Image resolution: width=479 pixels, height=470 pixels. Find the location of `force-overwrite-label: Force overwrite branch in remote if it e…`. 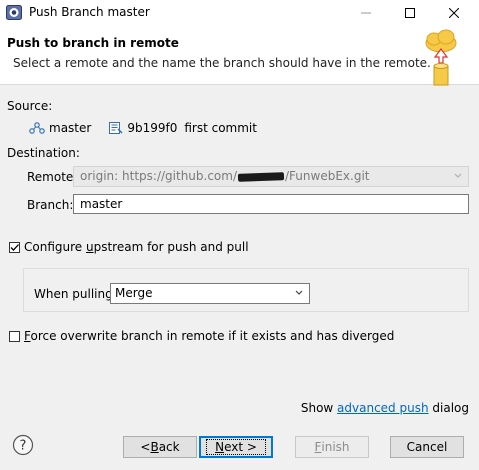

force-overwrite-label: Force overwrite branch in remote if it e… is located at coordinates (209, 336).